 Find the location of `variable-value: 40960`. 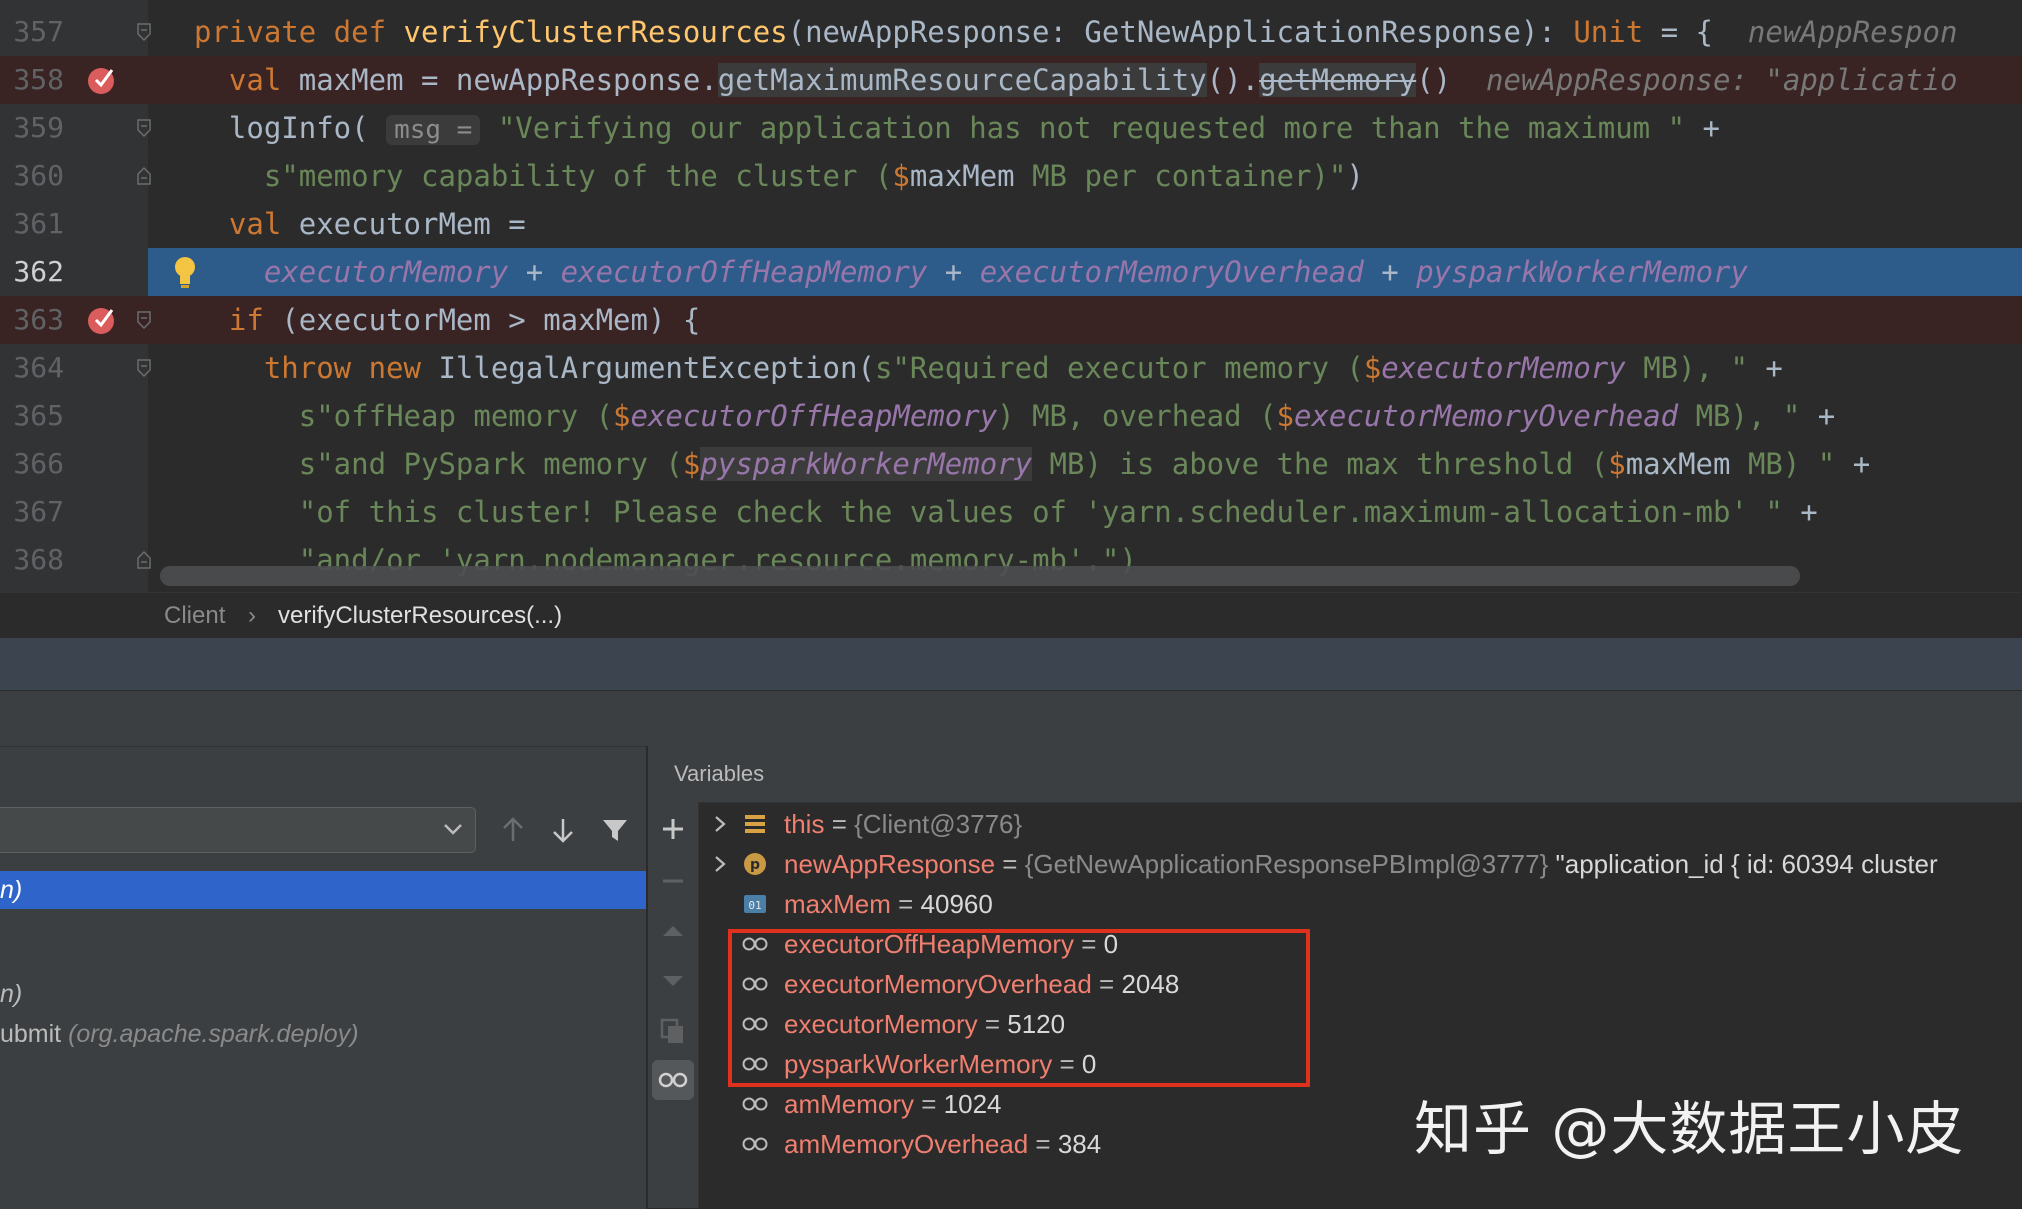

variable-value: 40960 is located at coordinates (956, 904).